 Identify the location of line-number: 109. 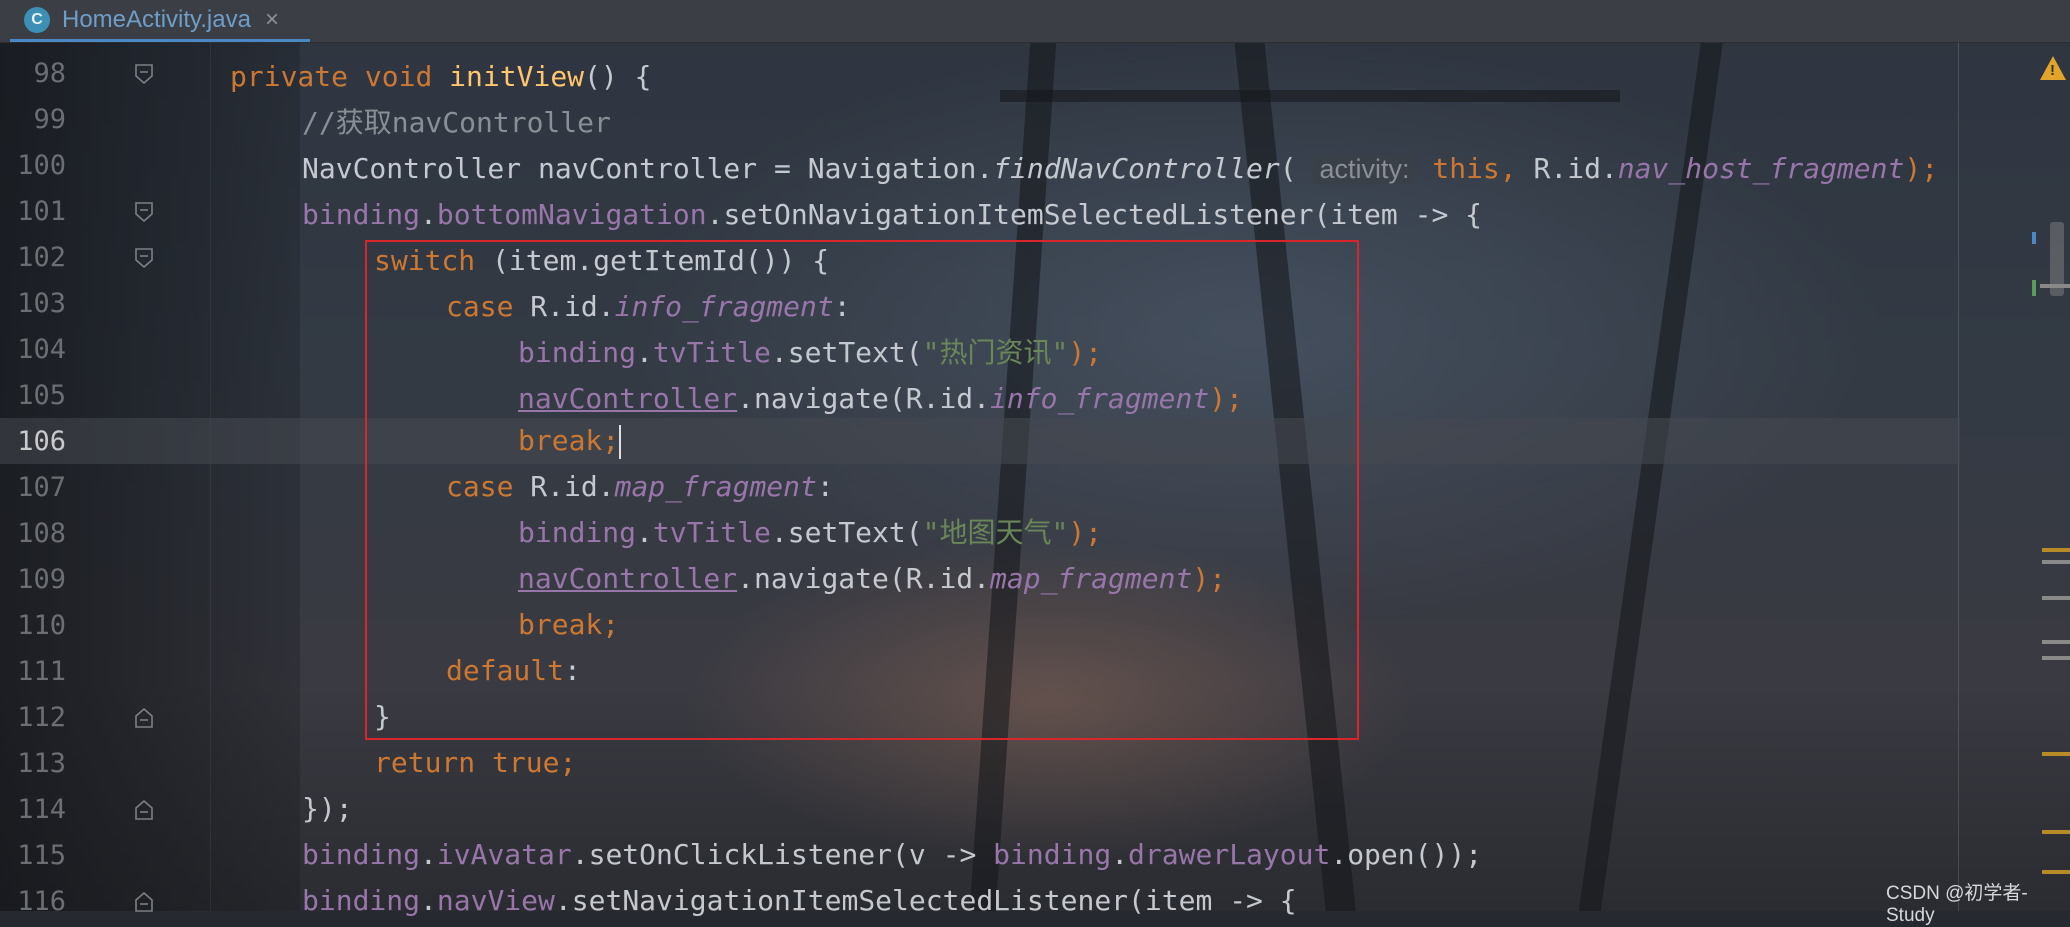
(40, 580).